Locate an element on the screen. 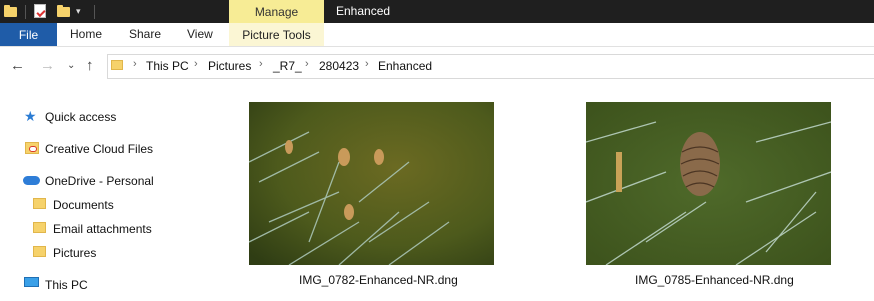 The image size is (874, 301). tab-view: View is located at coordinates (200, 34).